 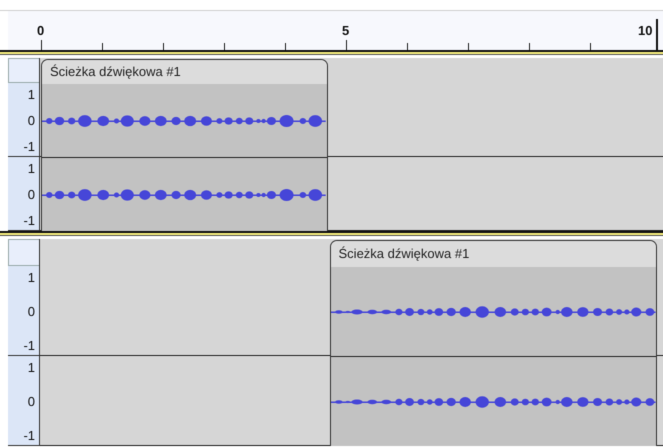 What do you see at coordinates (40, 30) in the screenshot?
I see `ruler-label: 0` at bounding box center [40, 30].